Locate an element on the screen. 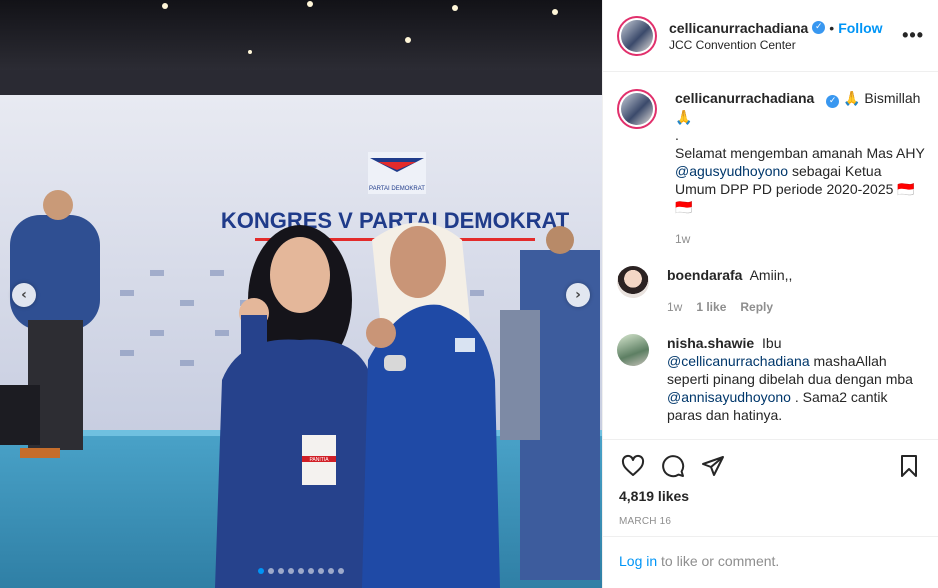 Image resolution: width=938 pixels, height=588 pixels. verified-badge-icon: ✓ is located at coordinates (819, 27).